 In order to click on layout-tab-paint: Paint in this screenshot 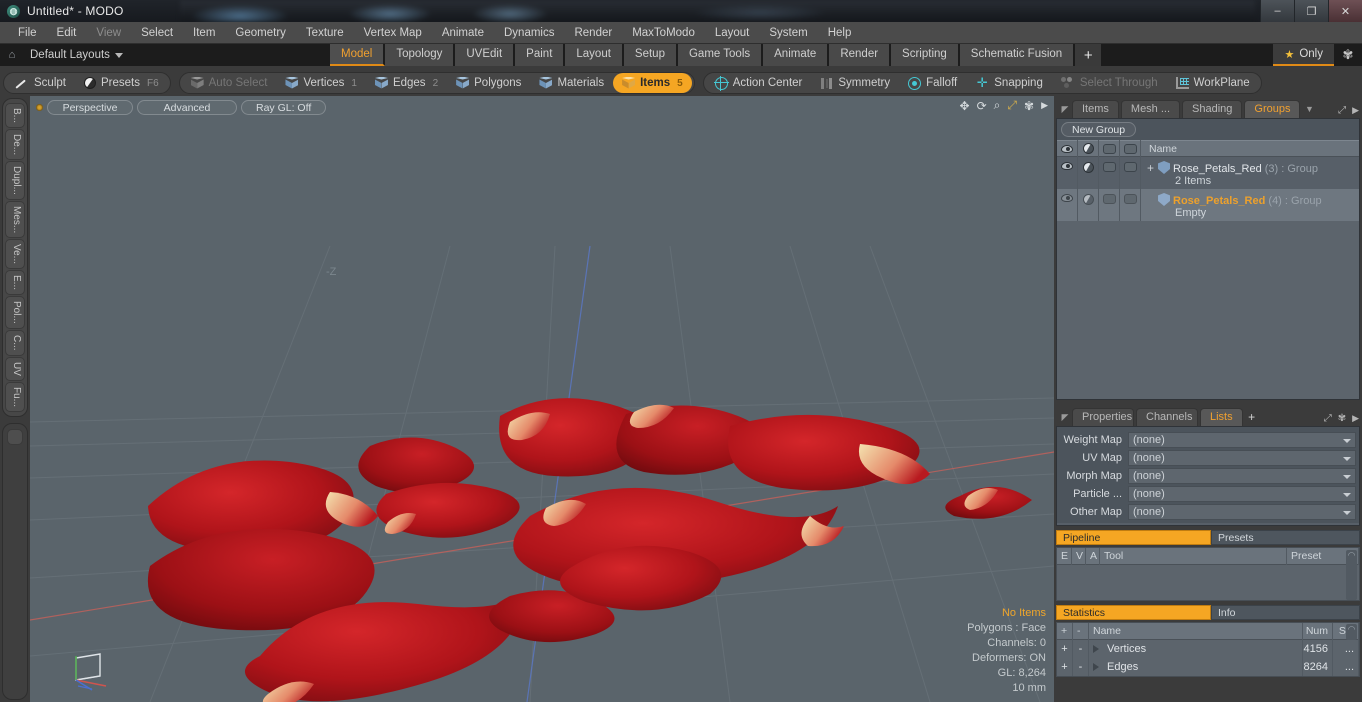, I will do `click(540, 55)`.